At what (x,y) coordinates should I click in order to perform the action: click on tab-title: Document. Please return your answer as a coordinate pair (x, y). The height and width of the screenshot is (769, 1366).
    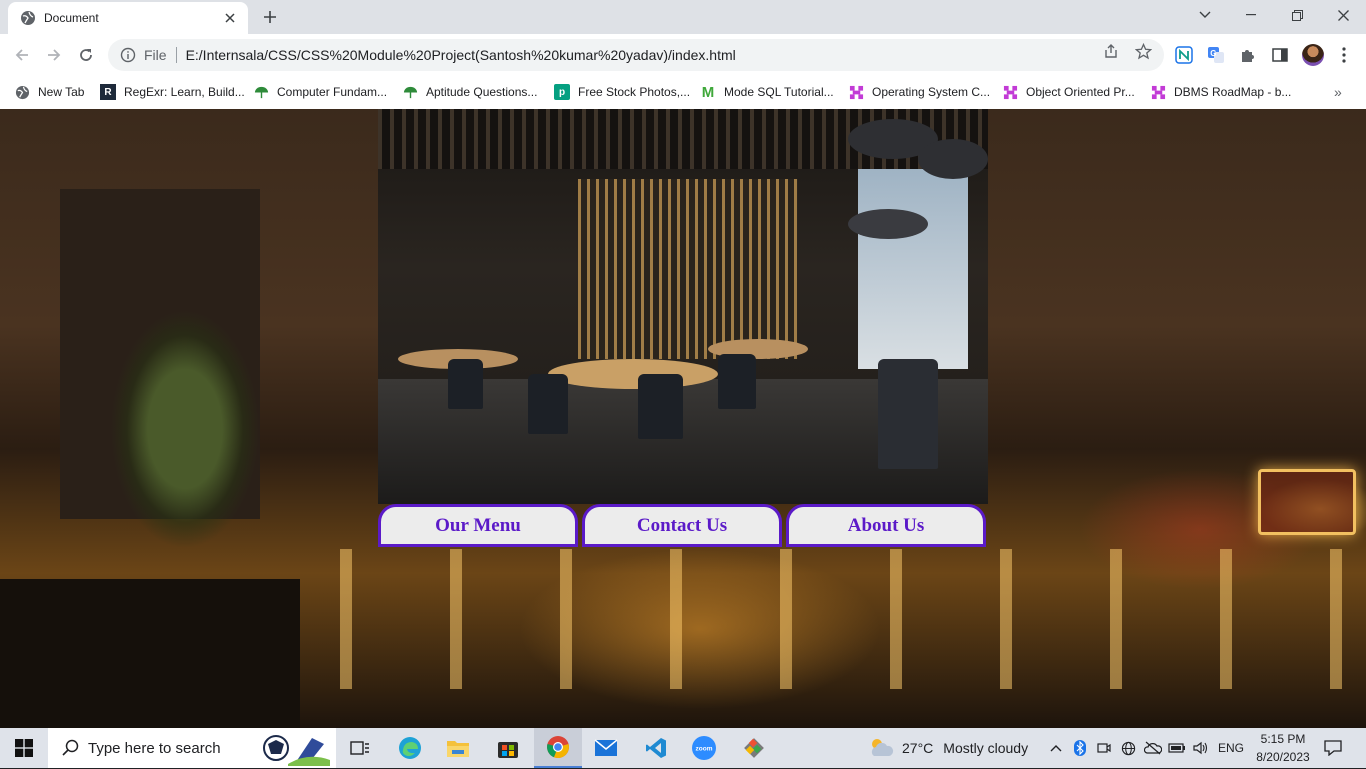
    Looking at the image, I should click on (71, 18).